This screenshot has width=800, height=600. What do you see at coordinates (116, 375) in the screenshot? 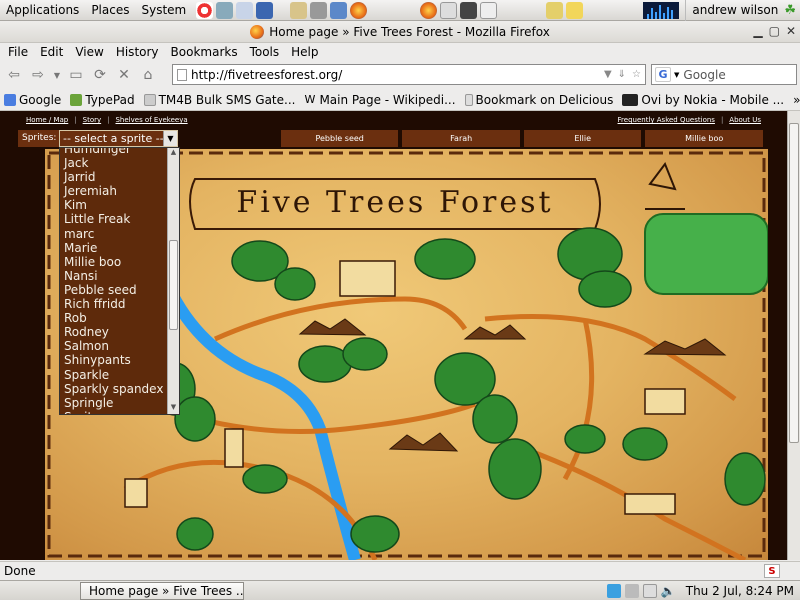
I see `sprite-option: Sparkle` at bounding box center [116, 375].